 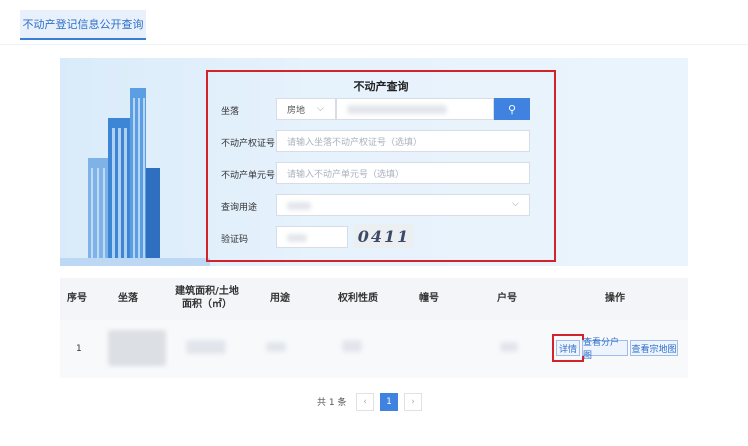 What do you see at coordinates (206, 347) in the screenshot?
I see `redacted-area` at bounding box center [206, 347].